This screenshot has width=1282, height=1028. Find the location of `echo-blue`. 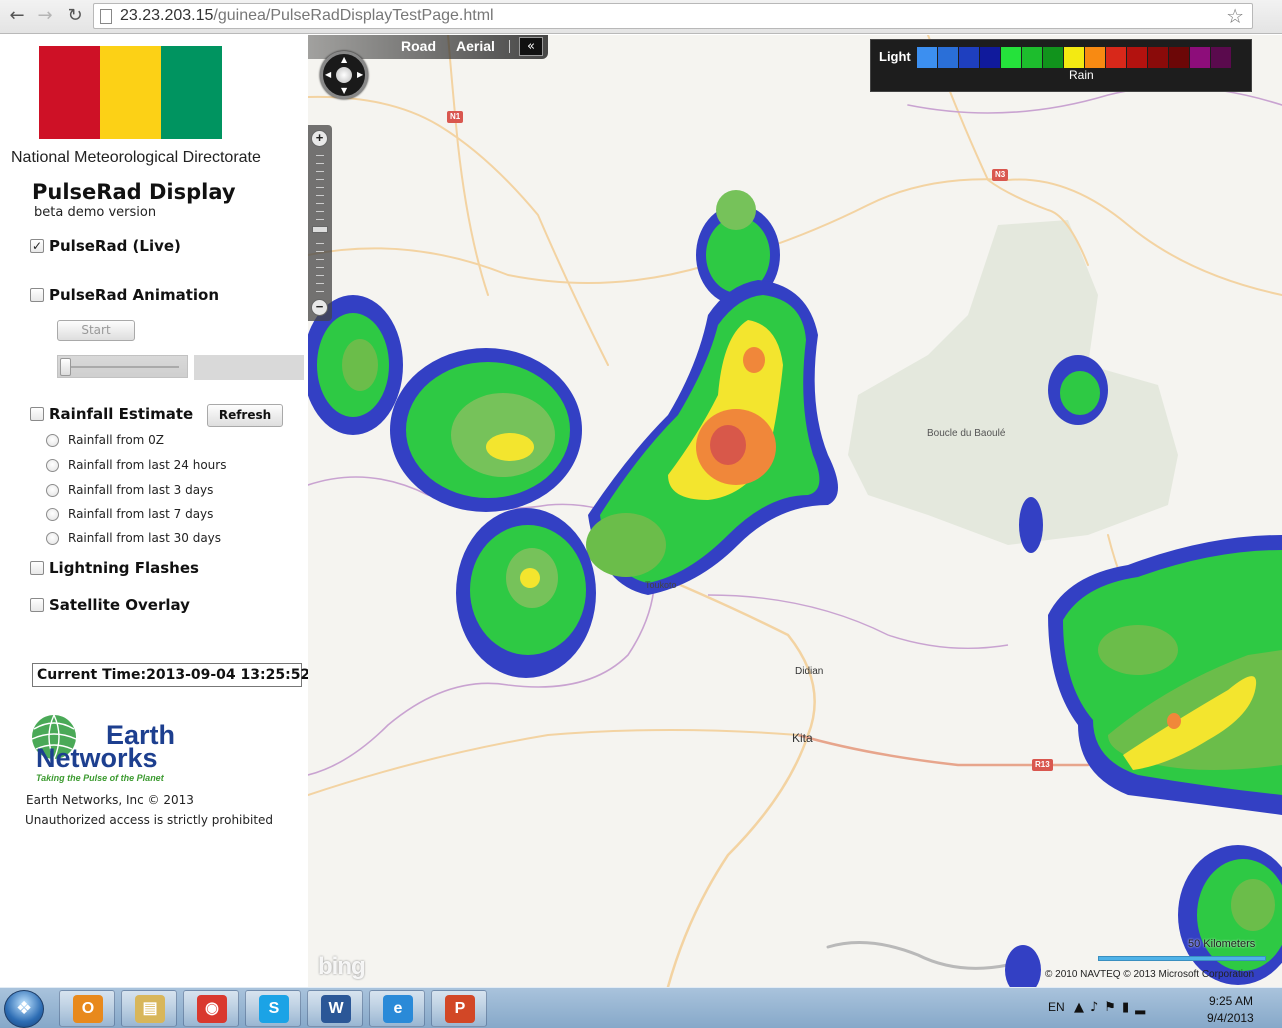

echo-blue is located at coordinates (1031, 525).